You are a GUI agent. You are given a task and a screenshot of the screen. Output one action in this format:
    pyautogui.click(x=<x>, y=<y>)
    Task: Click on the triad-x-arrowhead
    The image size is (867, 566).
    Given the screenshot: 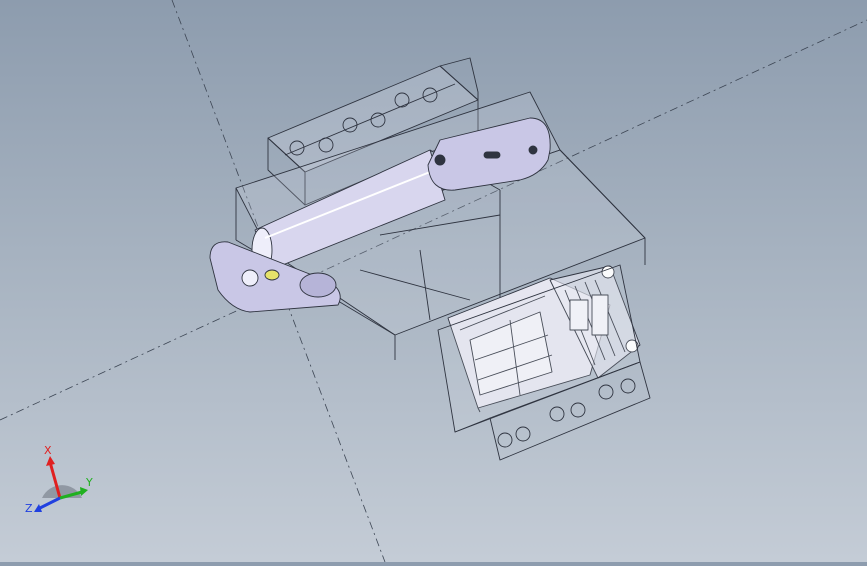 What is the action you would take?
    pyautogui.click(x=50, y=461)
    